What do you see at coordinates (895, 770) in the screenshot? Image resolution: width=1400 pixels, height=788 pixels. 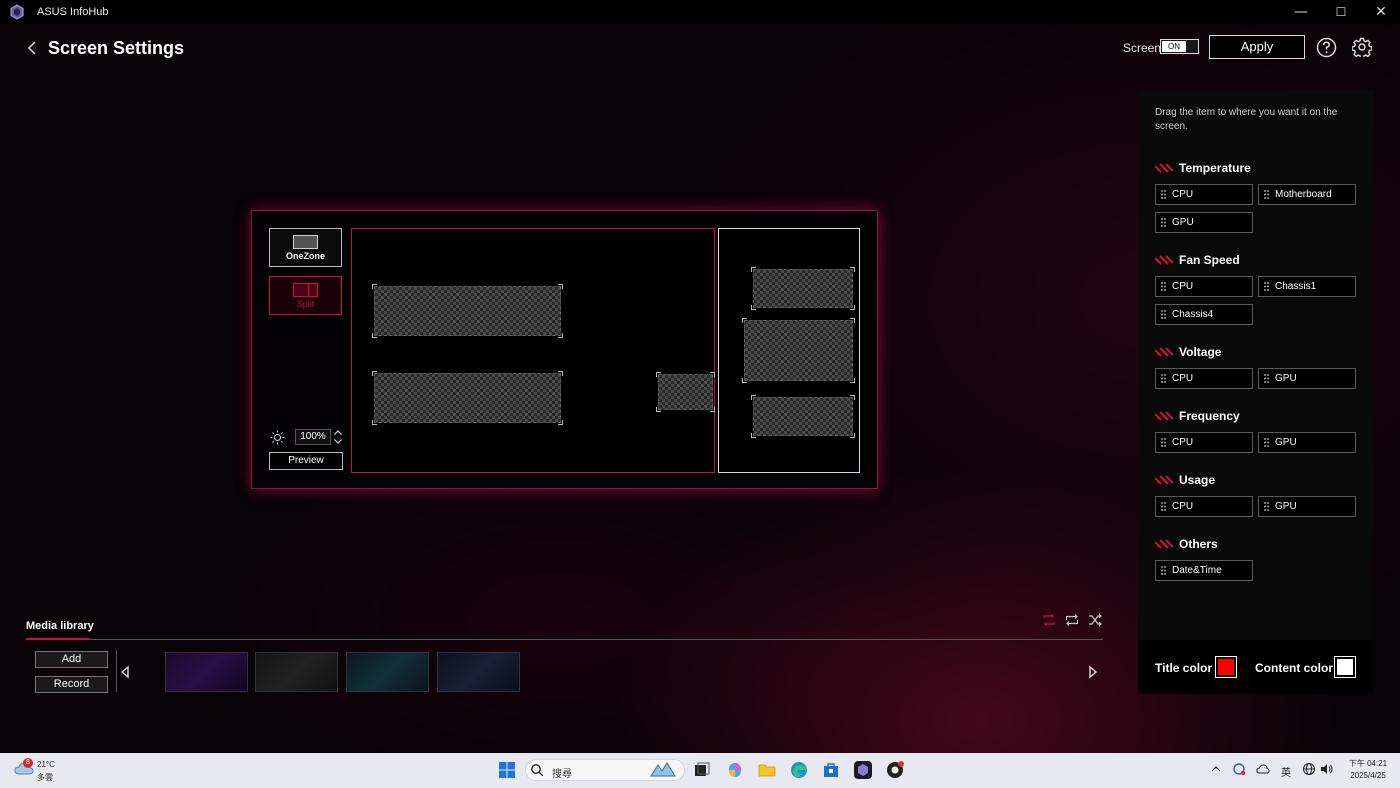 I see `armoury-crate-icon` at bounding box center [895, 770].